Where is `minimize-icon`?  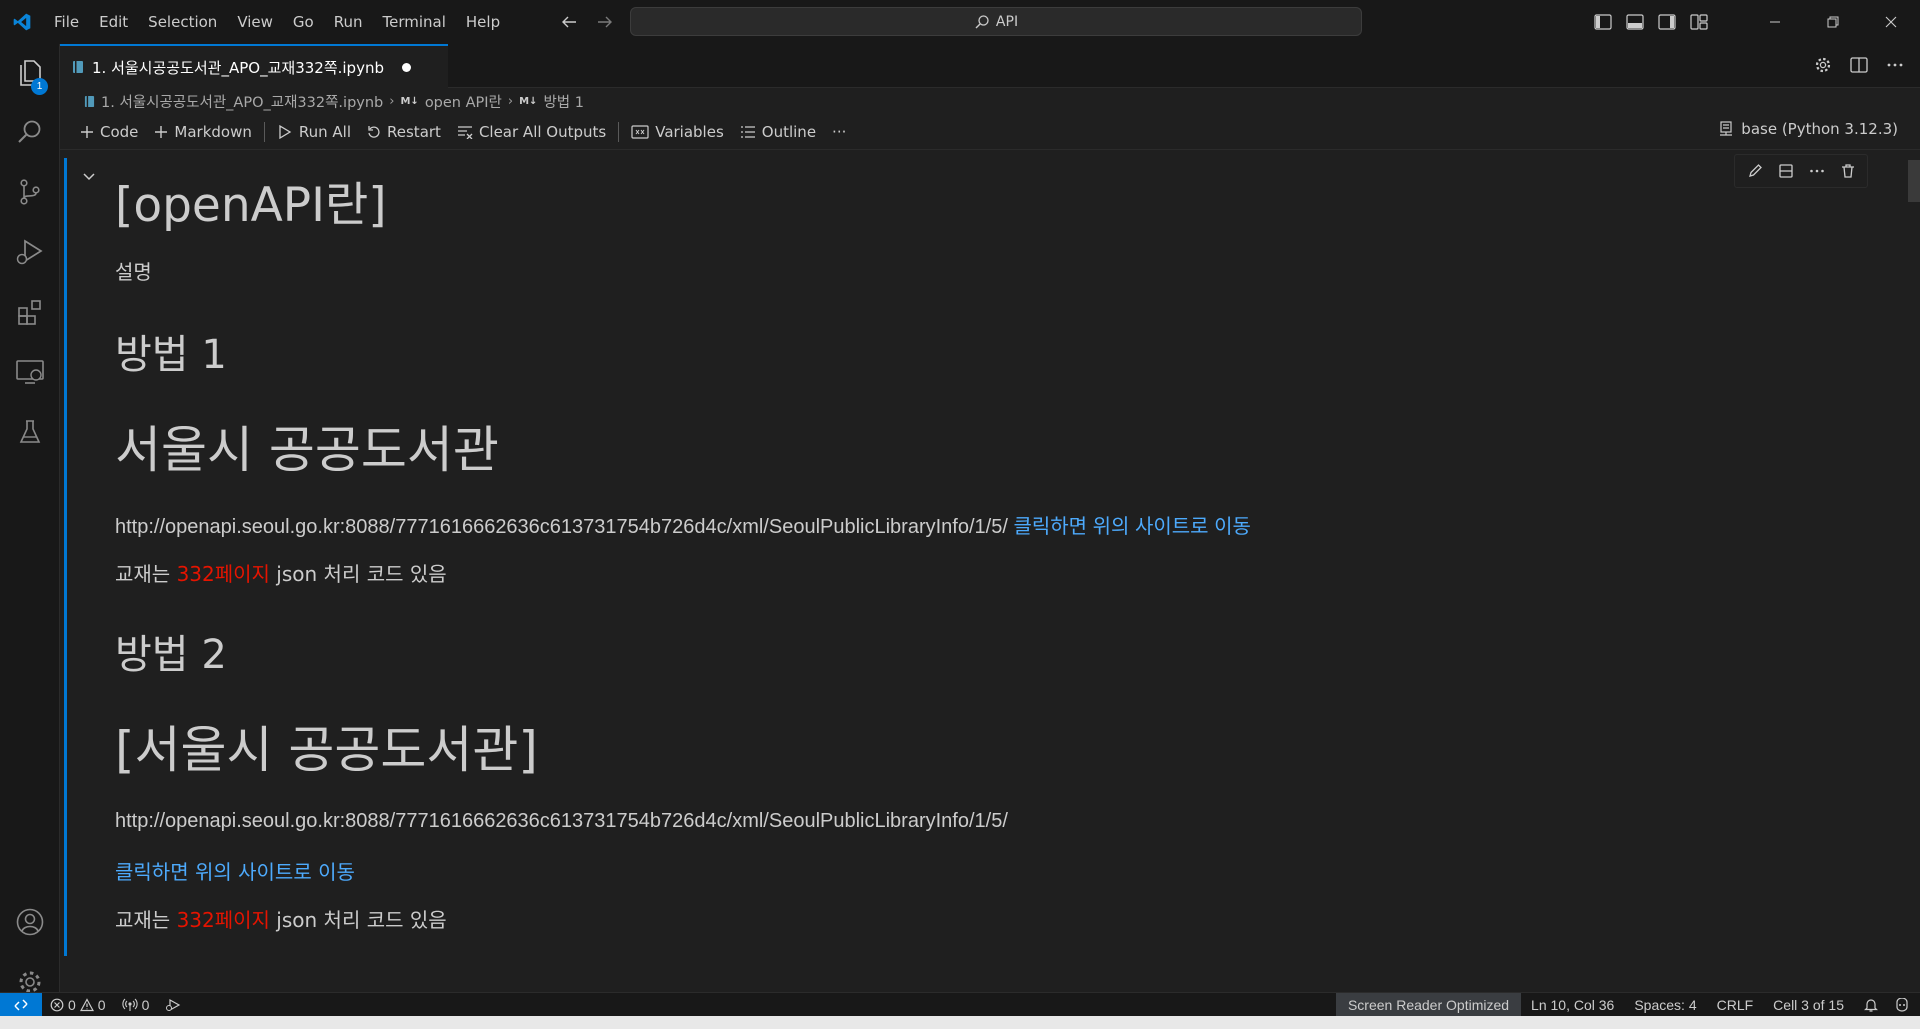 minimize-icon is located at coordinates (1775, 22).